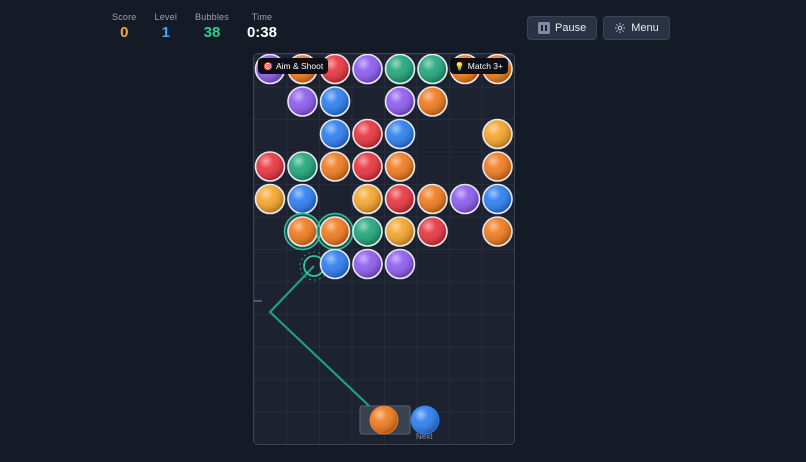  What do you see at coordinates (262, 17) in the screenshot?
I see `time-label: Time` at bounding box center [262, 17].